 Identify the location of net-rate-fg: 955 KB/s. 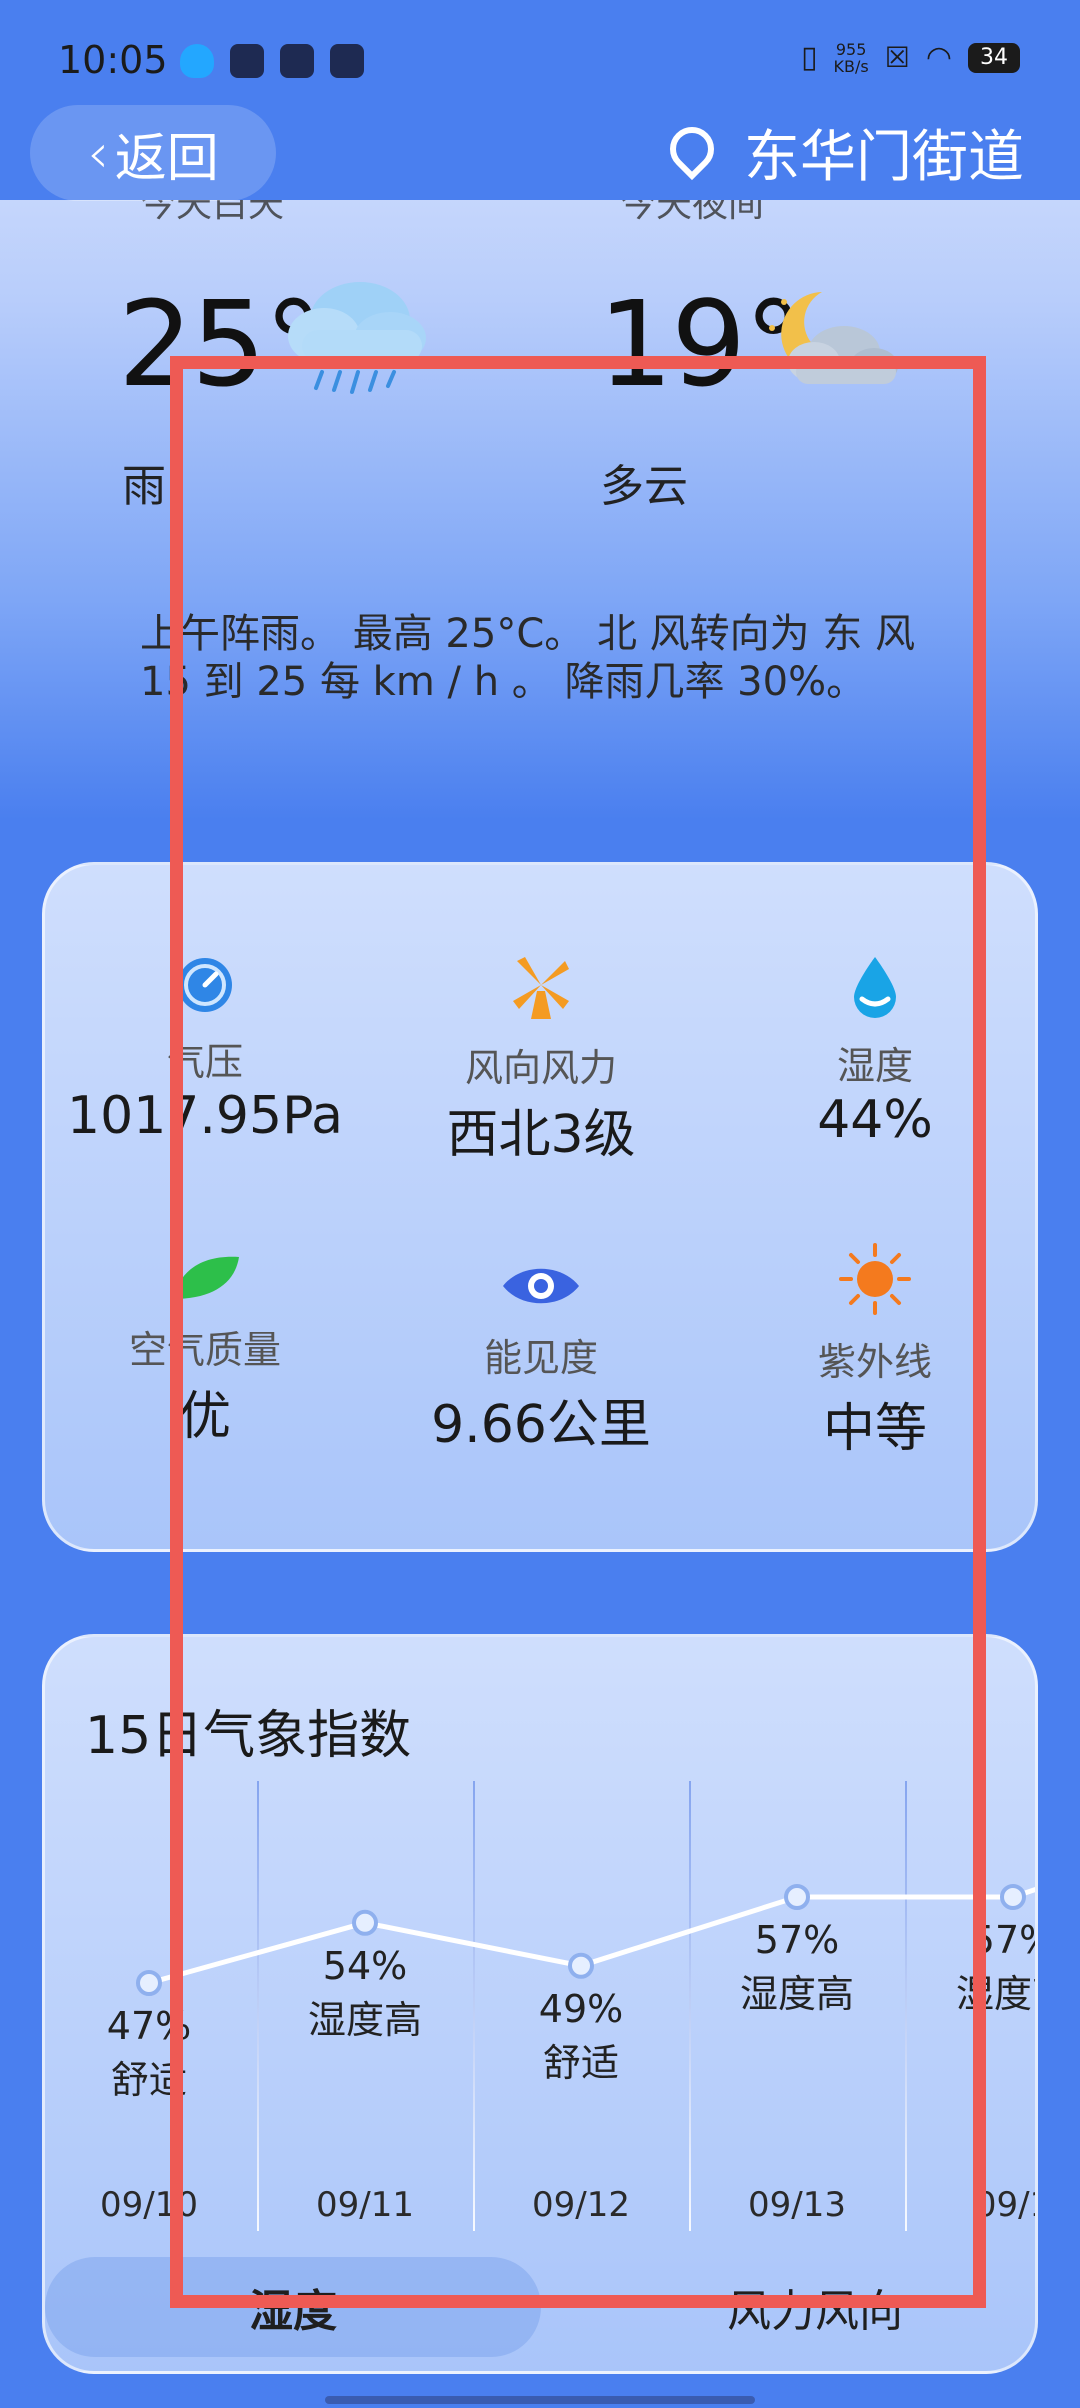
(851, 58).